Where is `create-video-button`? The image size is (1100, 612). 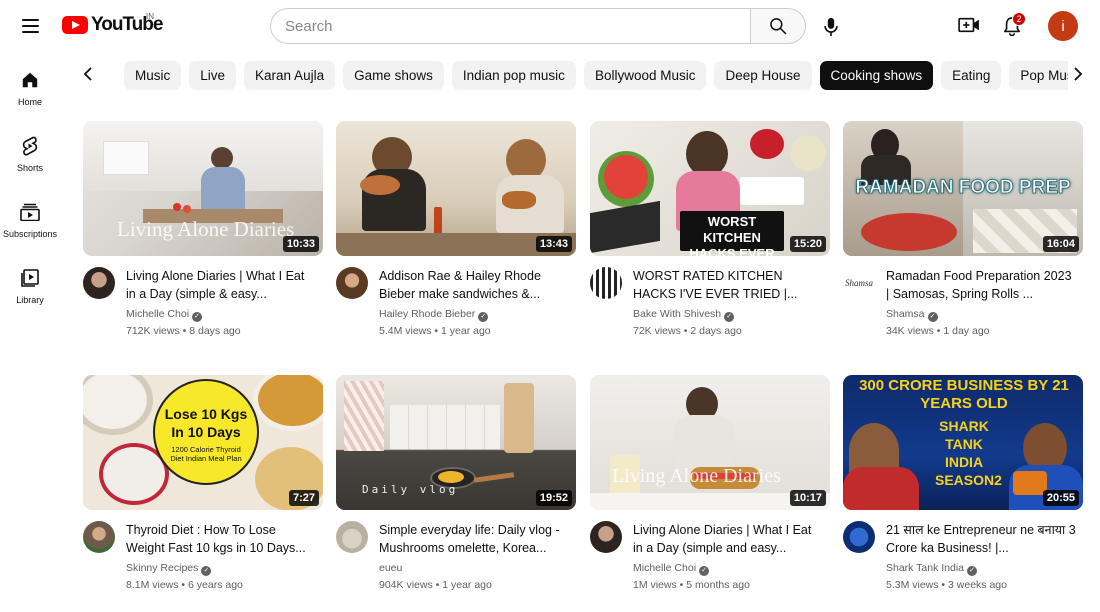 create-video-button is located at coordinates (969, 25).